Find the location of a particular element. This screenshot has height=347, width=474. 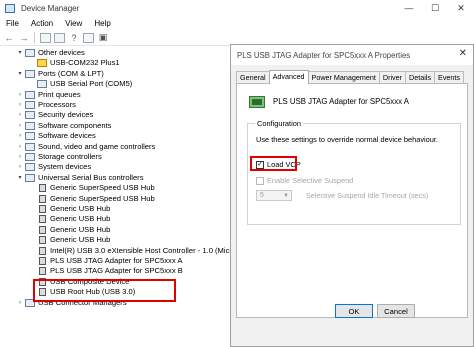

toolbar-separator is located at coordinates (34, 37).